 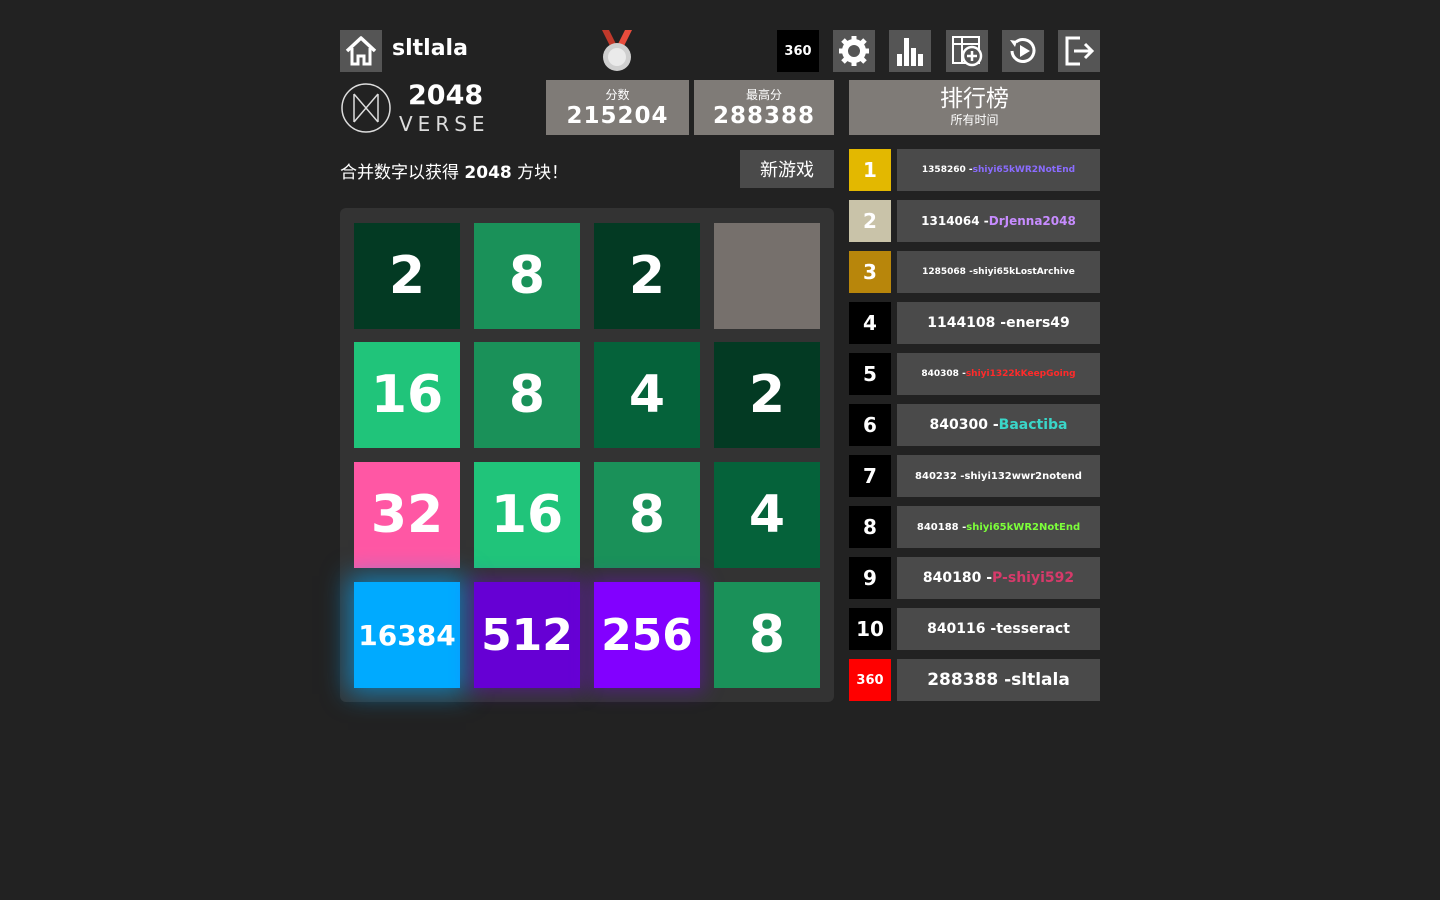 What do you see at coordinates (941, 527) in the screenshot?
I see `entry-score: 840188 -` at bounding box center [941, 527].